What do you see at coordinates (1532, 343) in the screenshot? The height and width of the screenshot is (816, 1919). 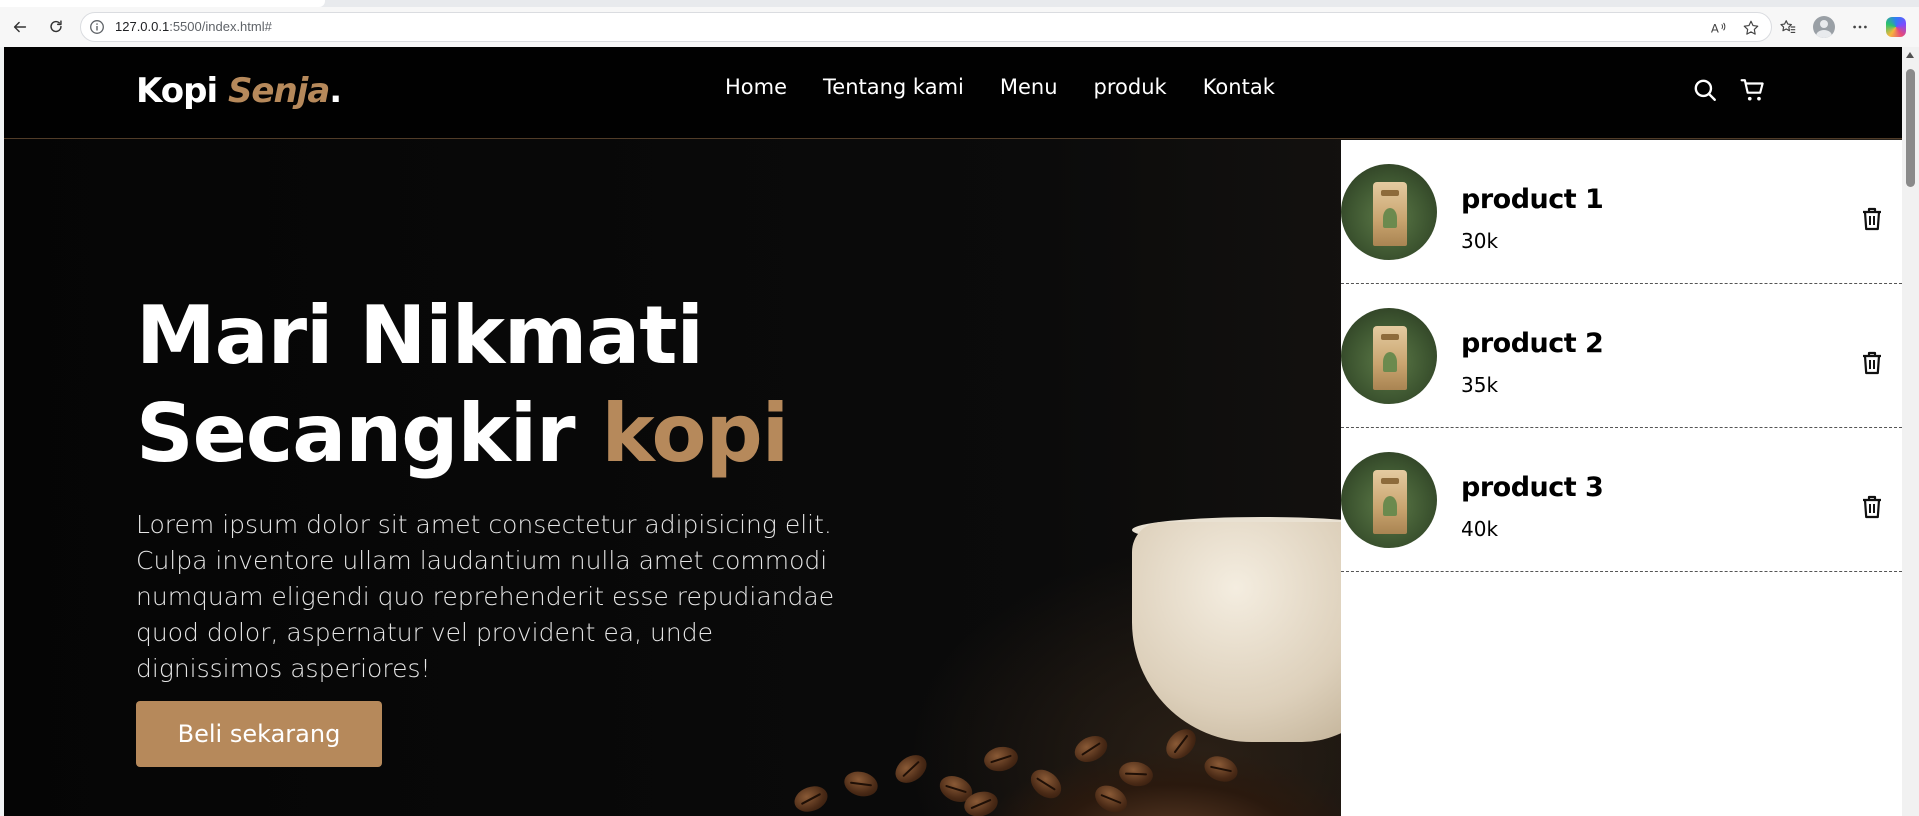 I see `product-name: product 2` at bounding box center [1532, 343].